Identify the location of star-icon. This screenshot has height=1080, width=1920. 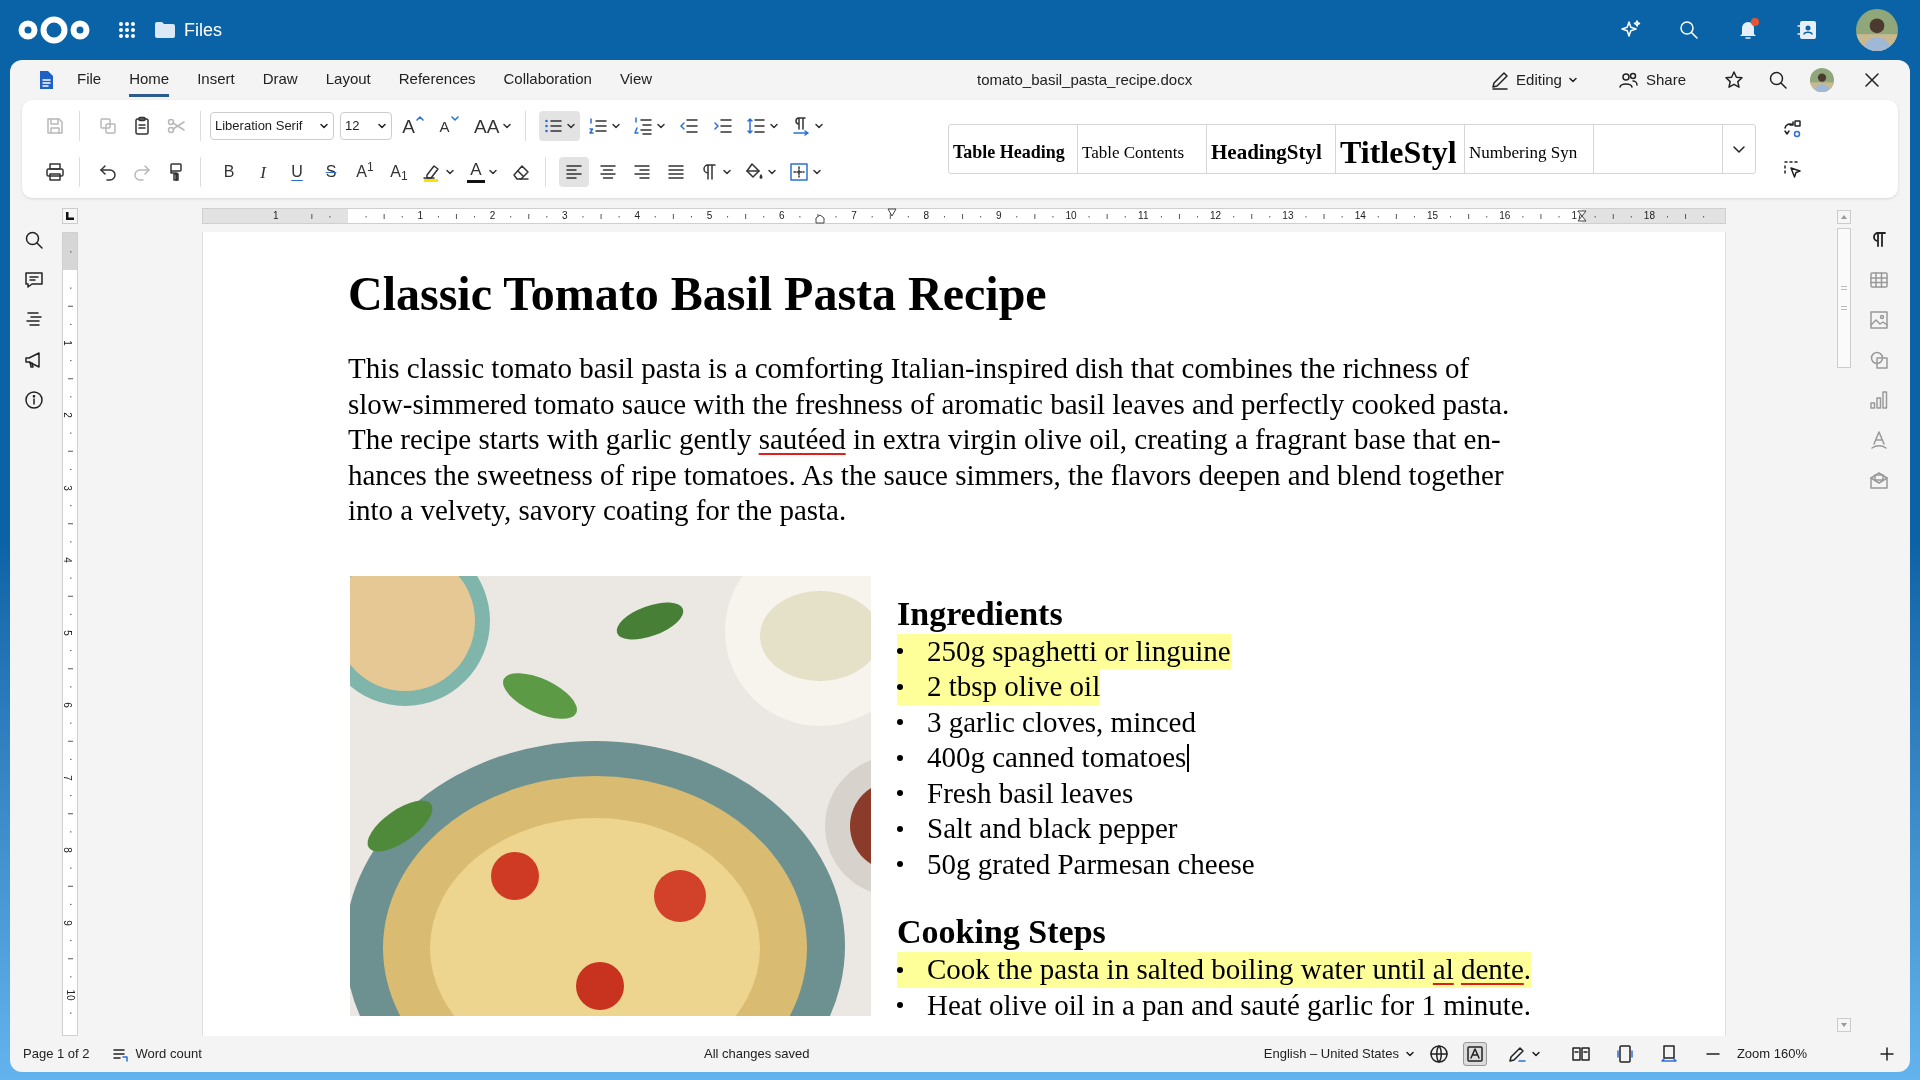
(1734, 80).